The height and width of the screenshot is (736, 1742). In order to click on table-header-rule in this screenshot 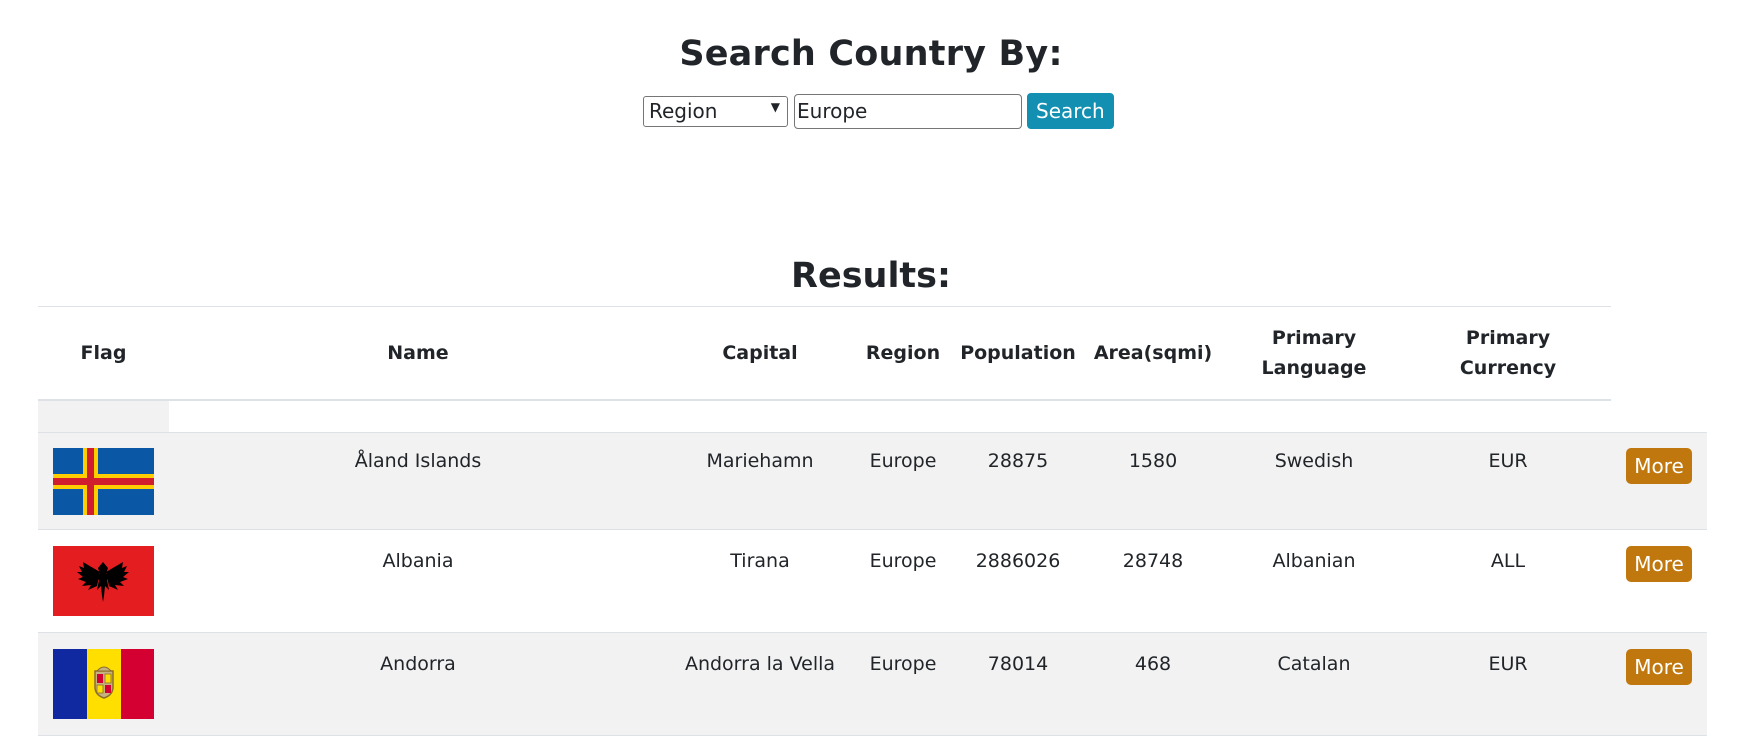, I will do `click(824, 400)`.